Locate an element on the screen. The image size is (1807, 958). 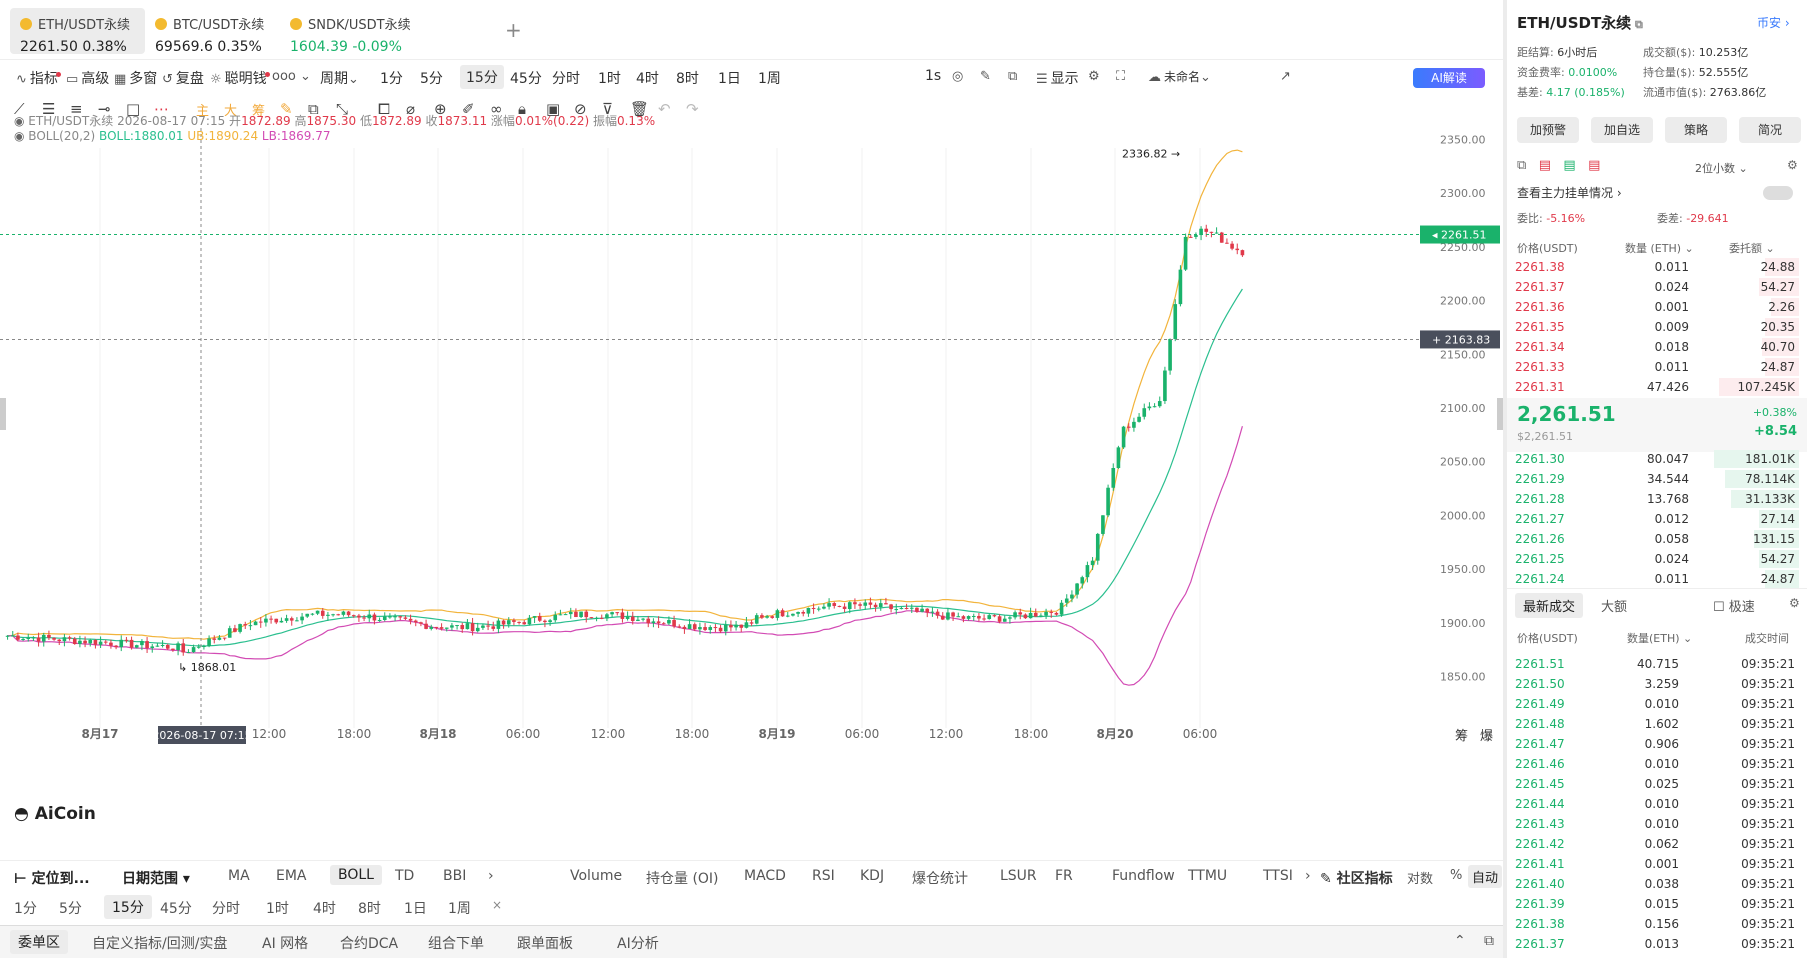
trade-header-qty: 数量(ETH) ⌄ is located at coordinates (1659, 638).